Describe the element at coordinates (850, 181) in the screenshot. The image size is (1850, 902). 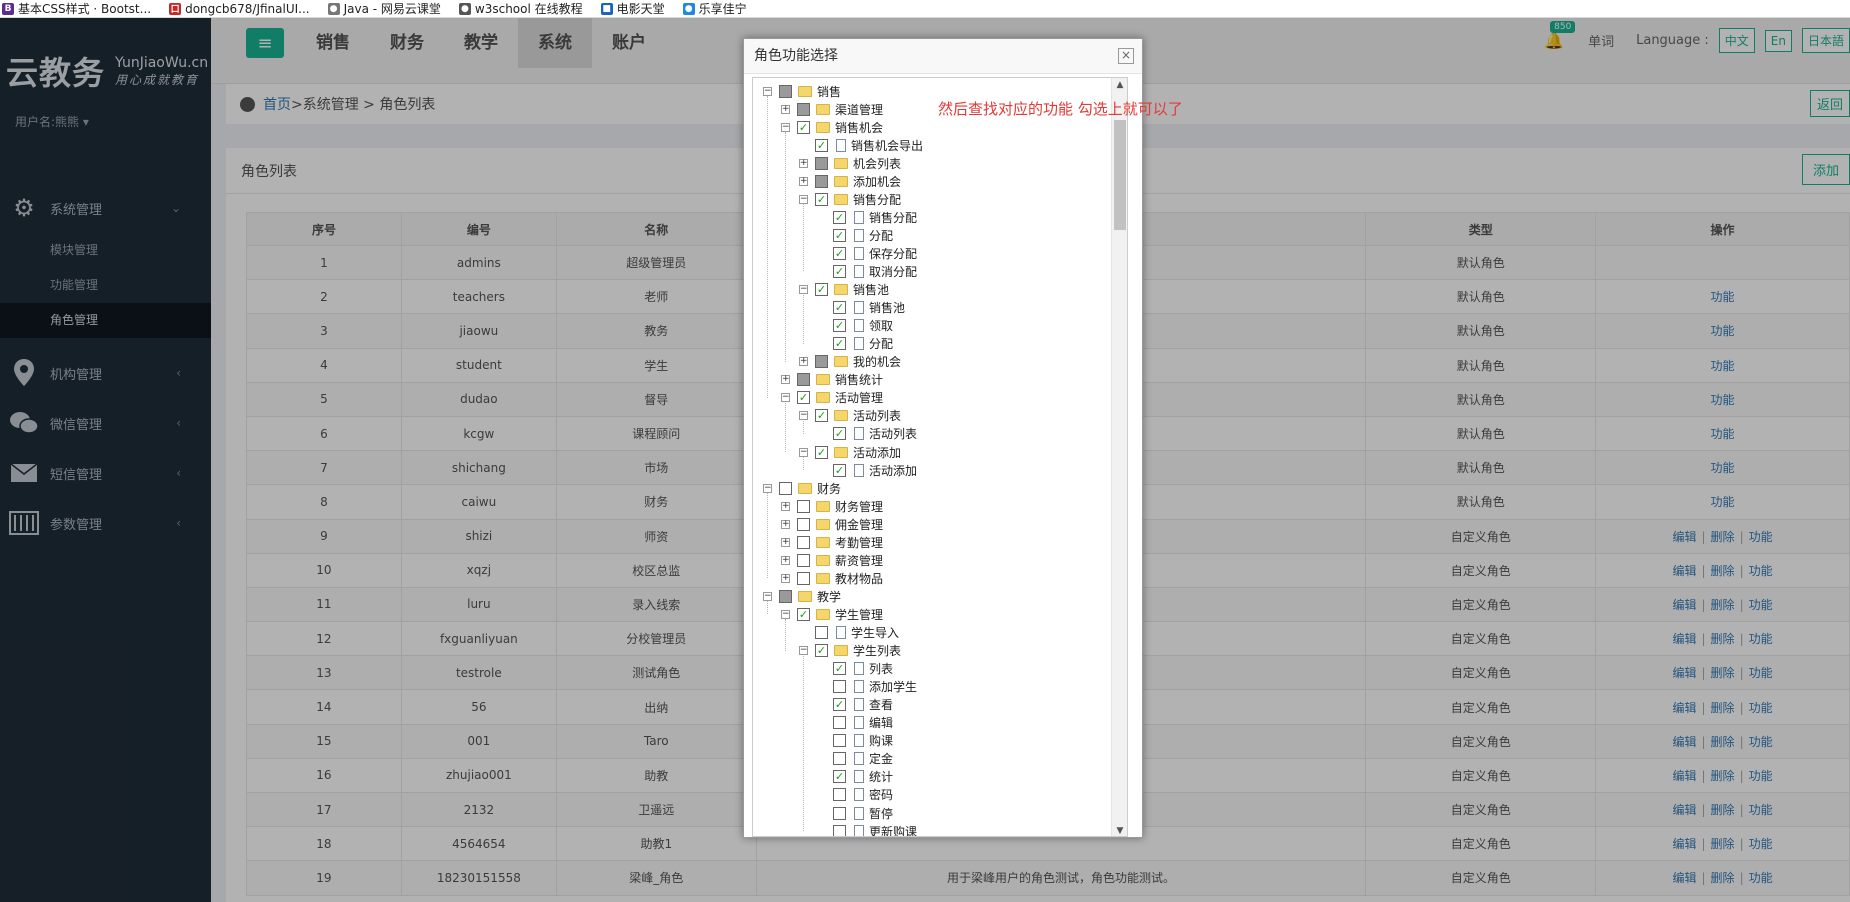
I see `tree-folder-node: + 添加机会` at that location.